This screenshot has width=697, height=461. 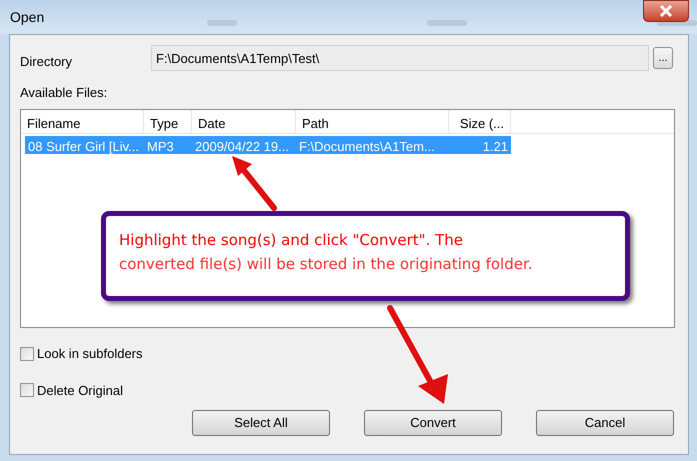 I want to click on column-header: Filename, so click(x=82, y=121).